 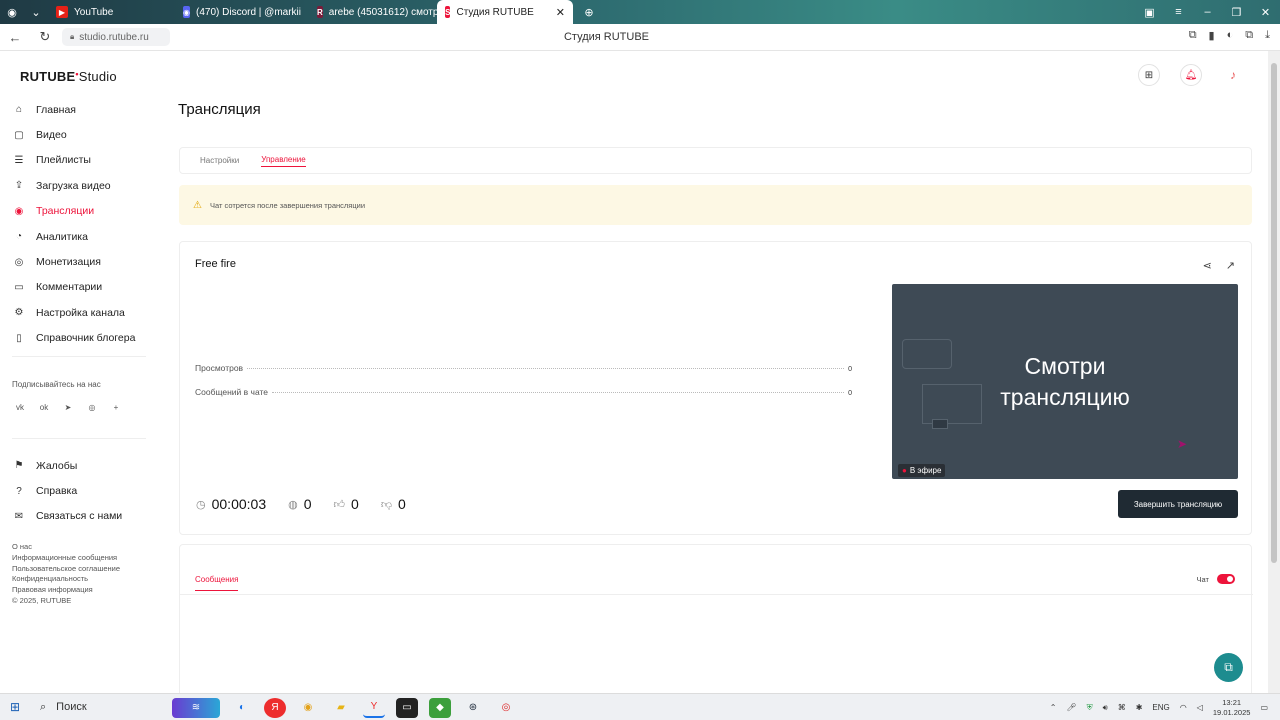 I want to click on sidebar-item-complaints: ⚑ Жалобы, so click(x=79, y=465).